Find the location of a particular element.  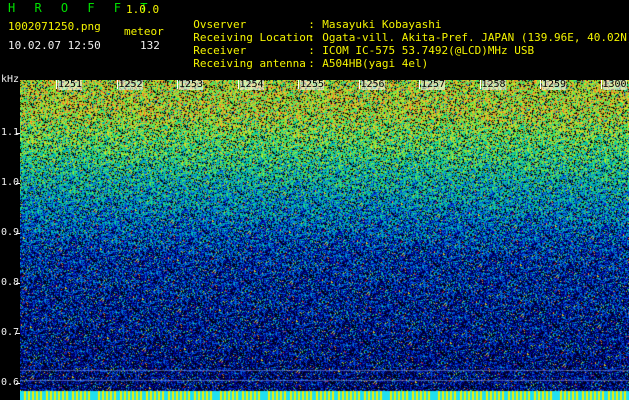

info-value: A504HB(yagi 4el) is located at coordinates (375, 63).